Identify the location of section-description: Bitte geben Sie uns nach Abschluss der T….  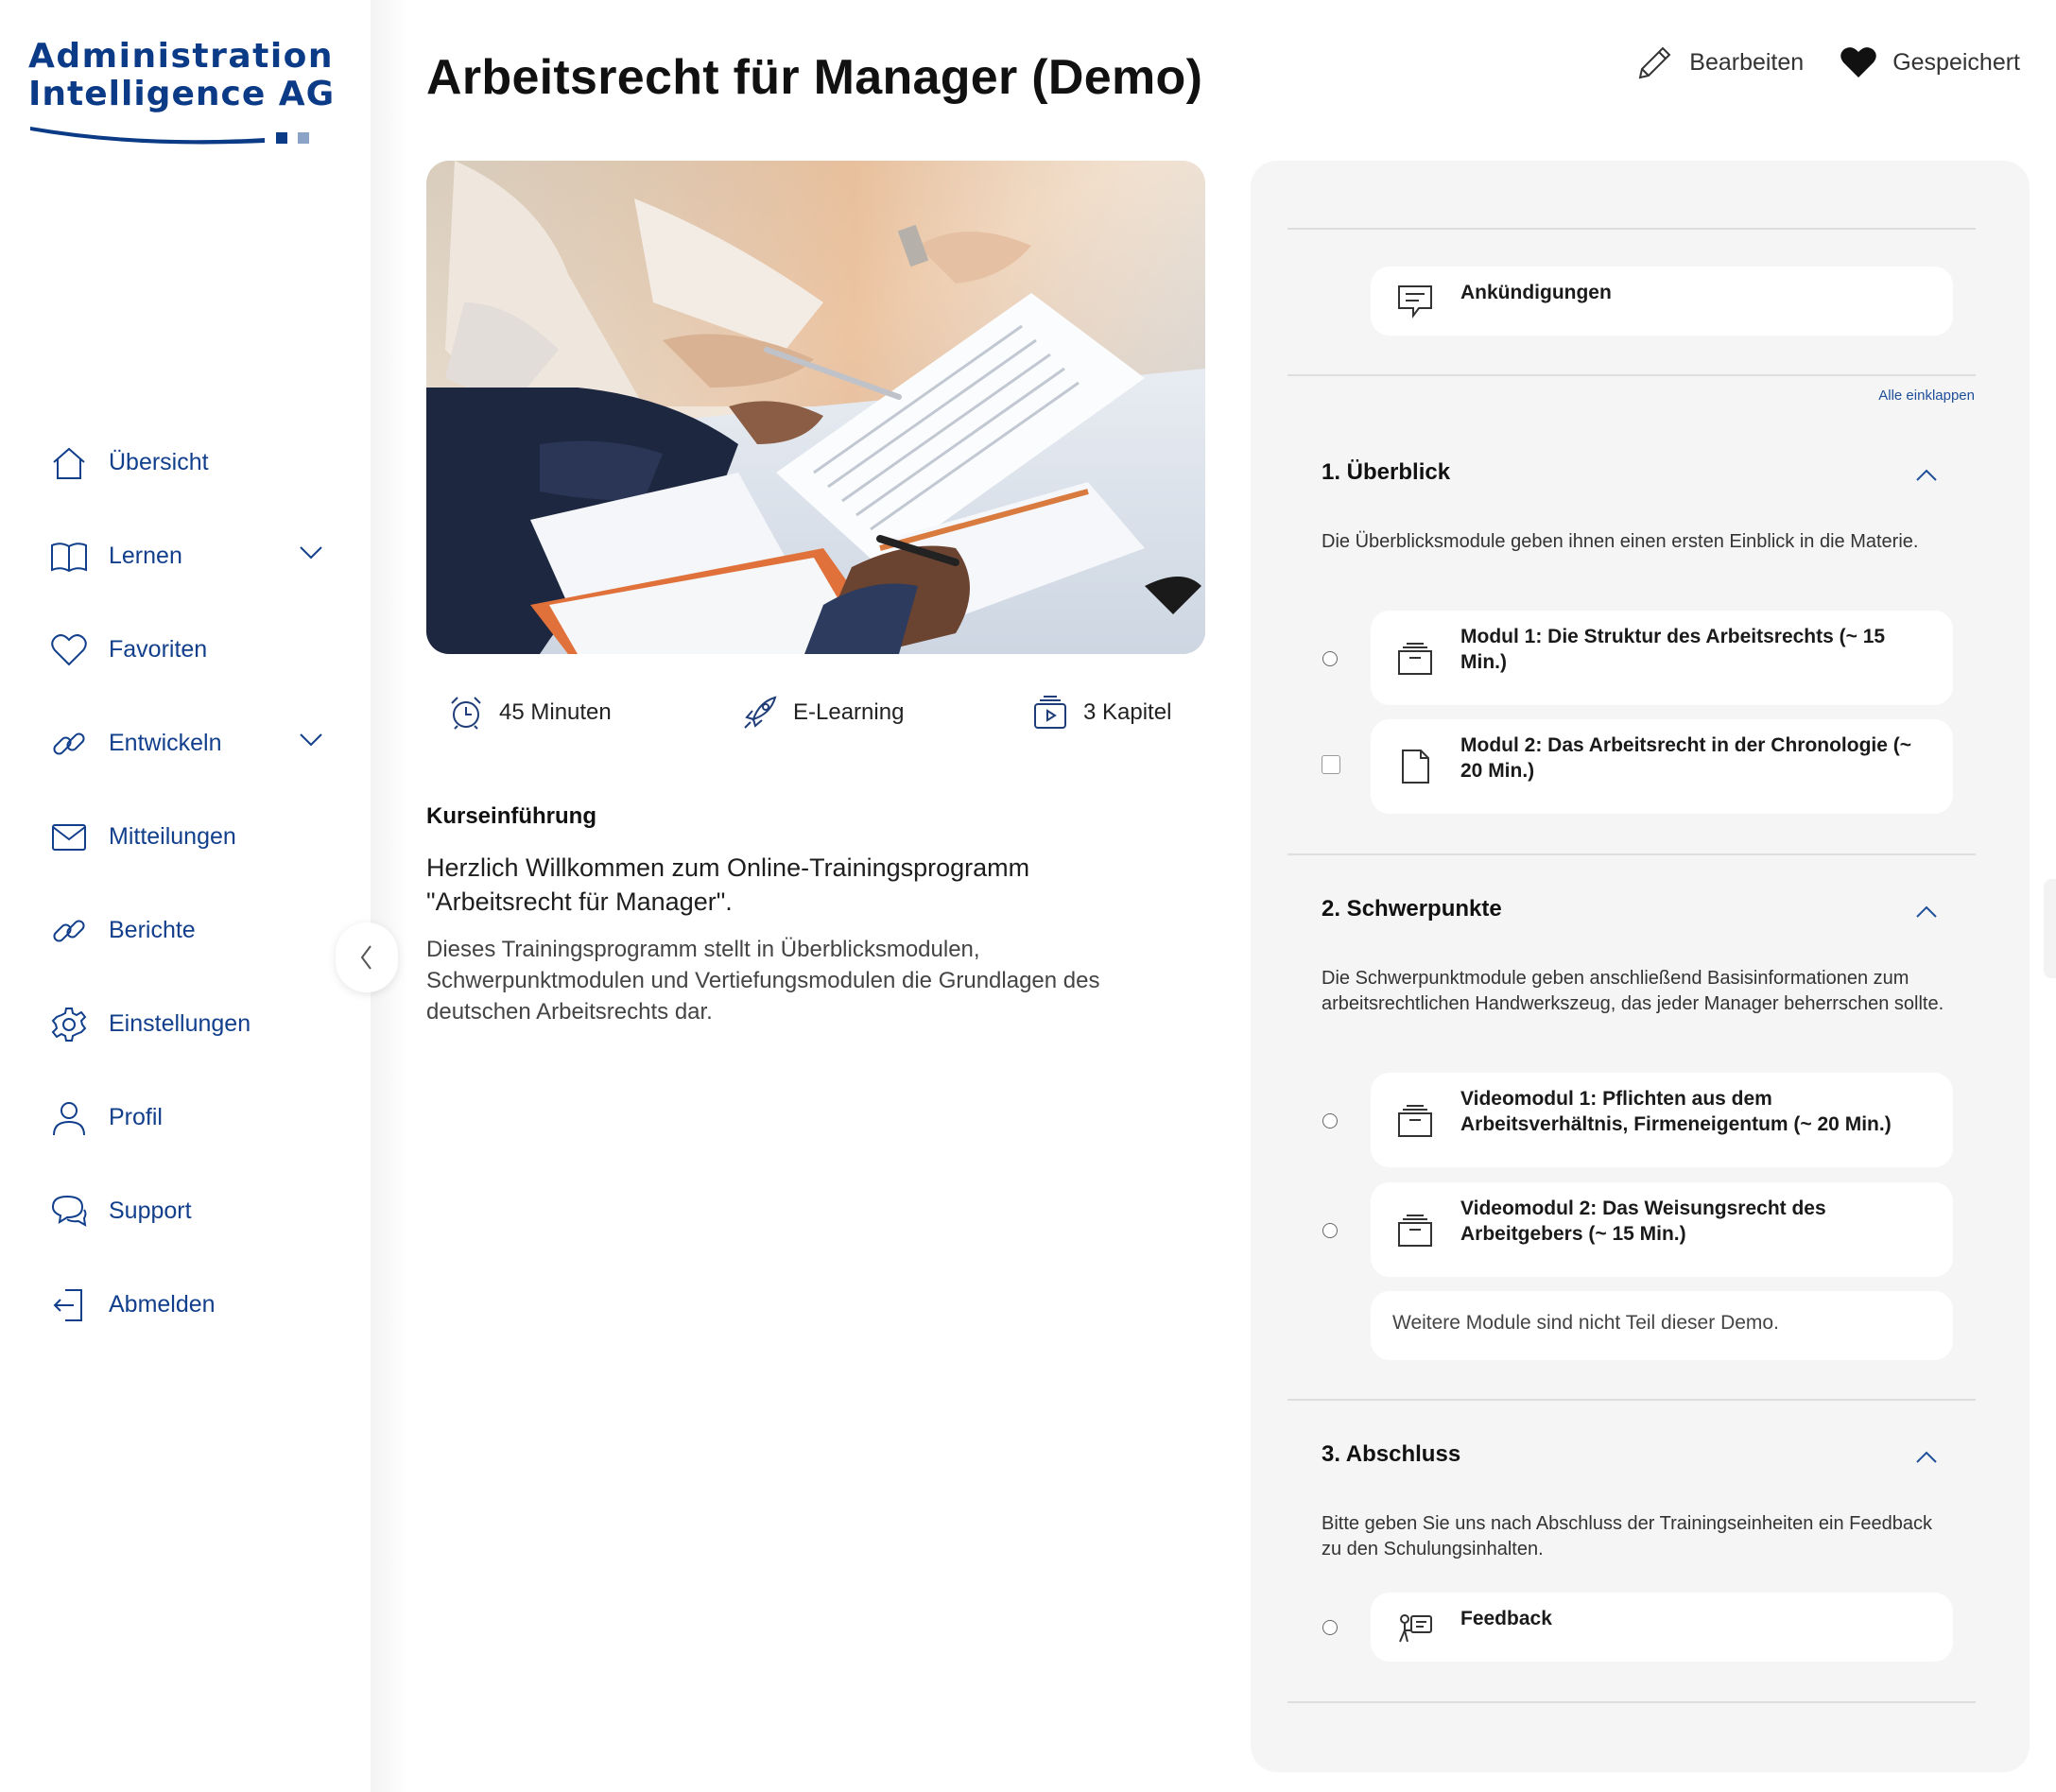
(1627, 1536).